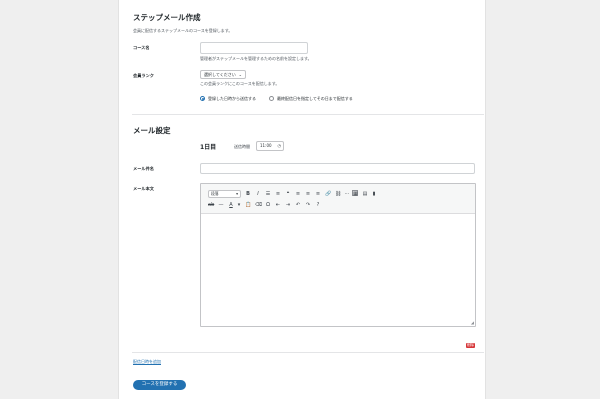 The width and height of the screenshot is (600, 399). What do you see at coordinates (365, 194) in the screenshot?
I see `table-icon: ▤` at bounding box center [365, 194].